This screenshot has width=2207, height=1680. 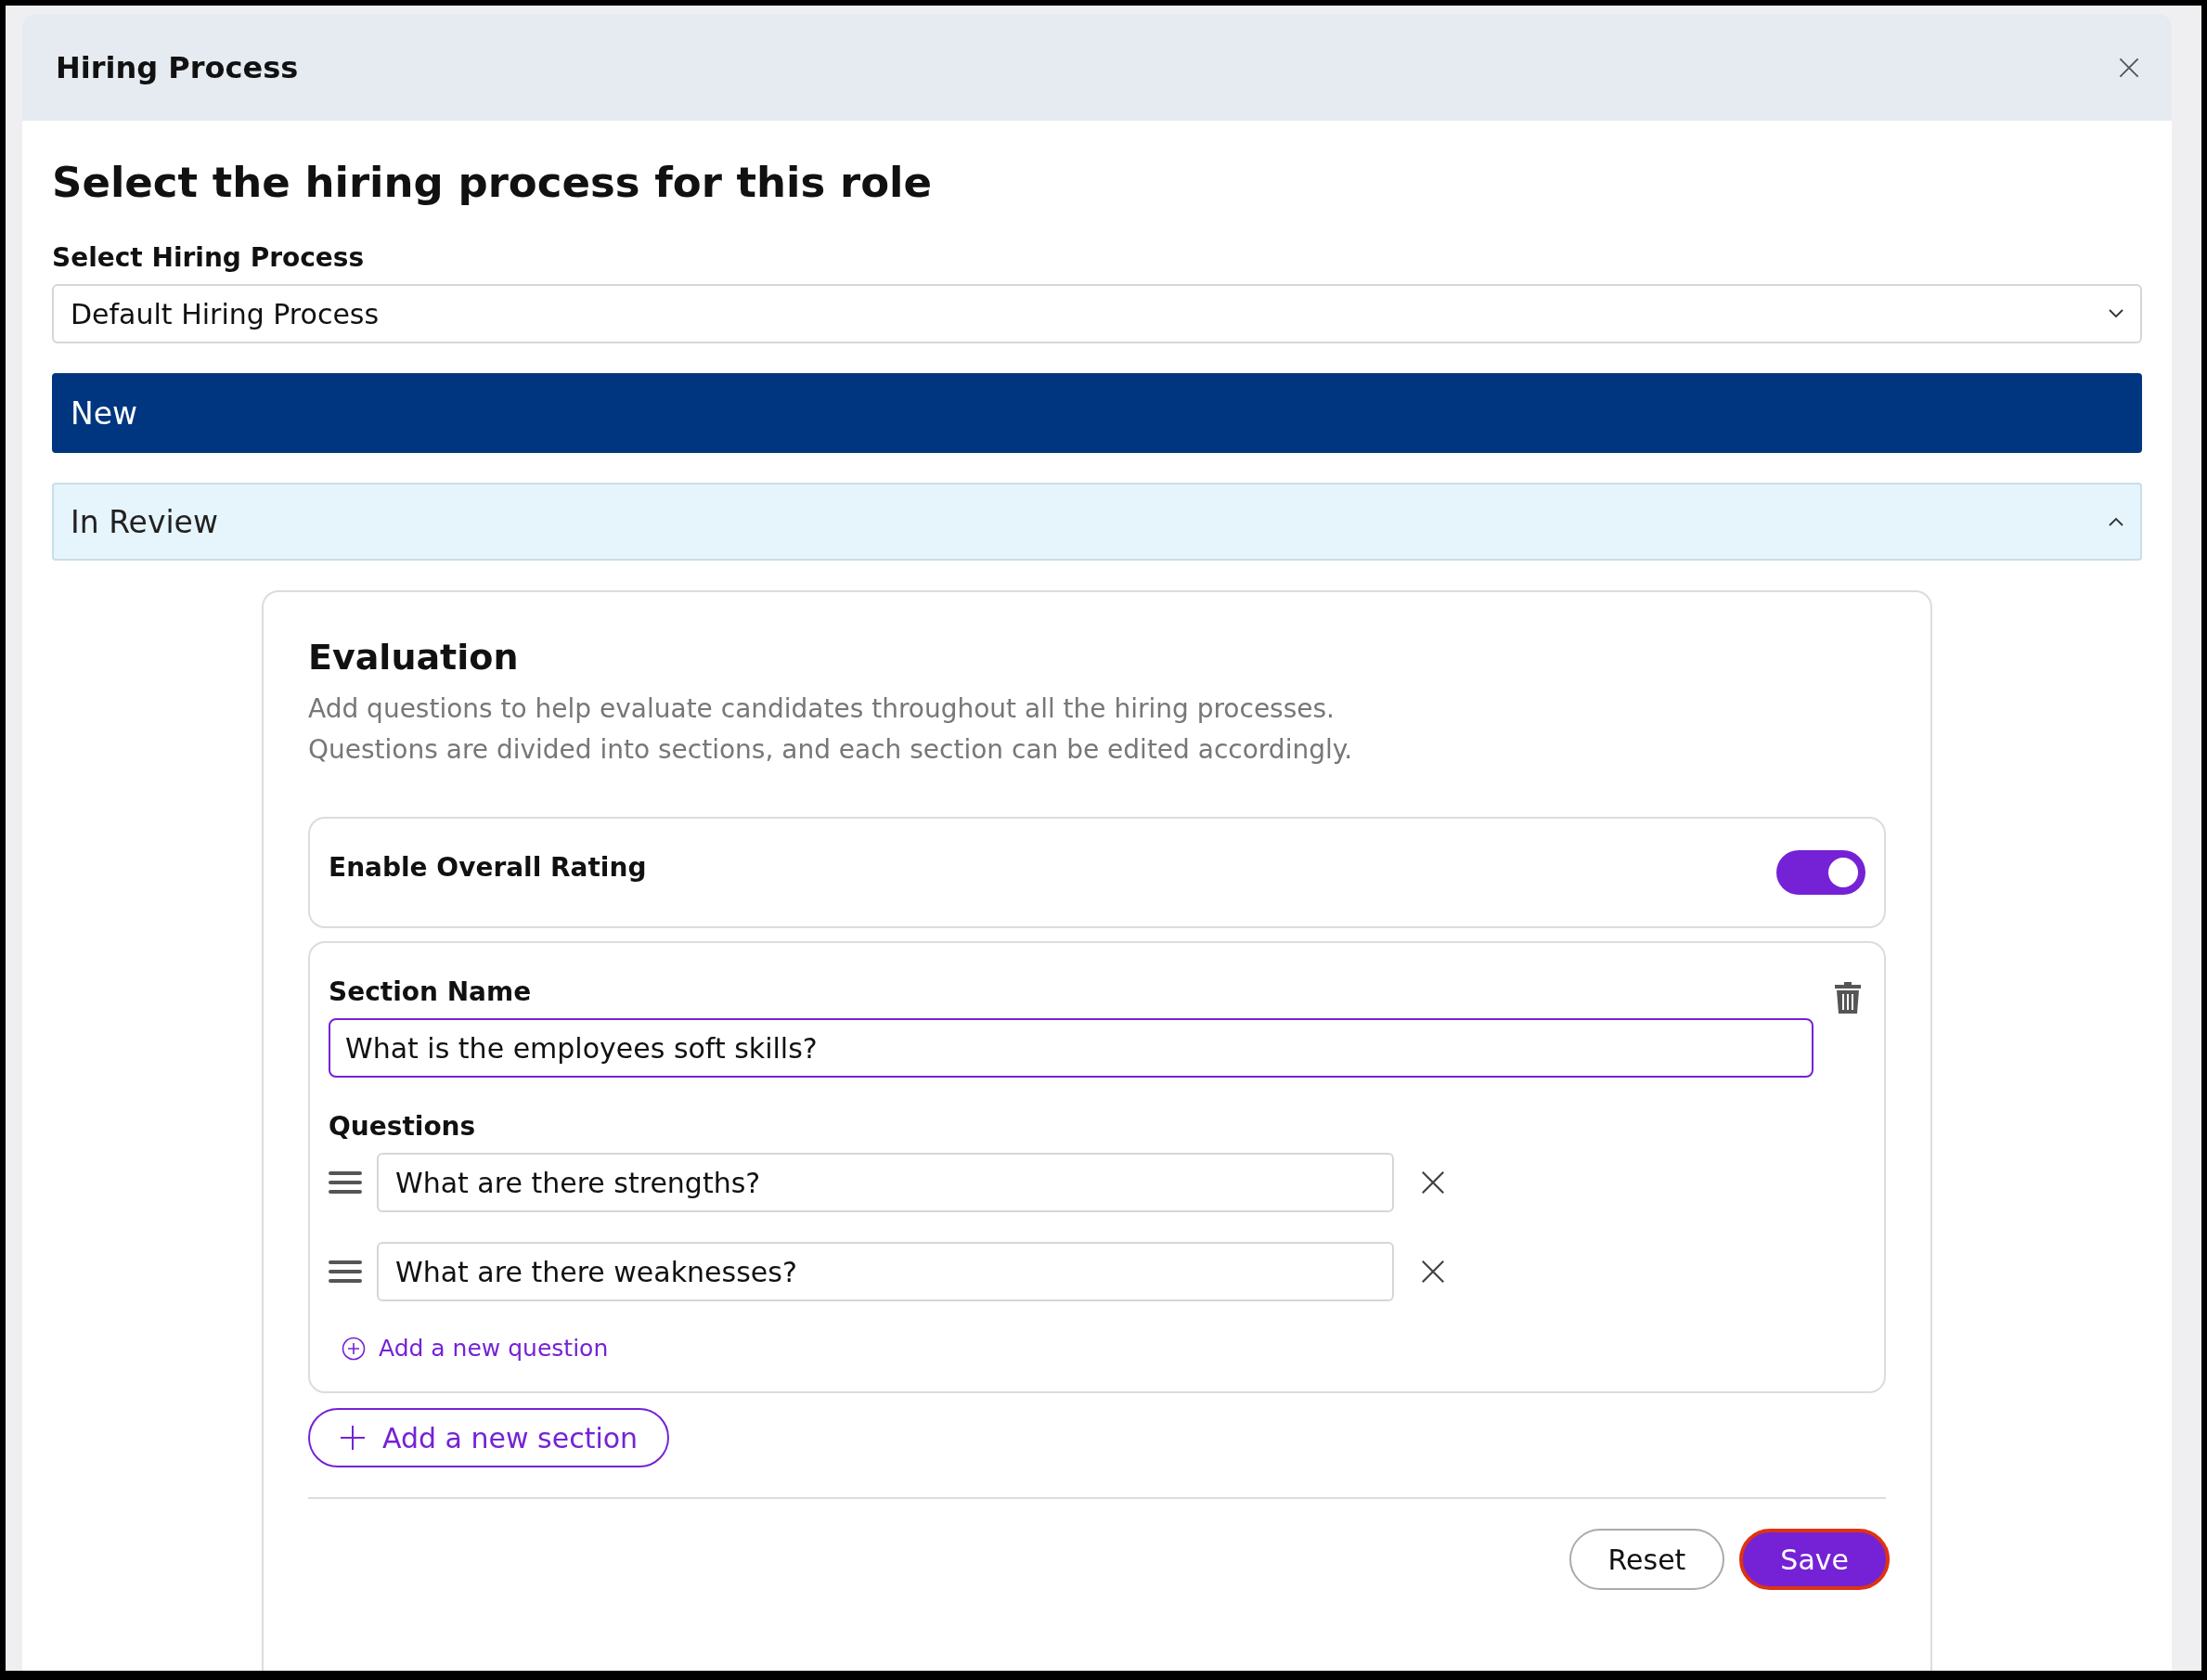 What do you see at coordinates (353, 1438) in the screenshot?
I see `plus-icon` at bounding box center [353, 1438].